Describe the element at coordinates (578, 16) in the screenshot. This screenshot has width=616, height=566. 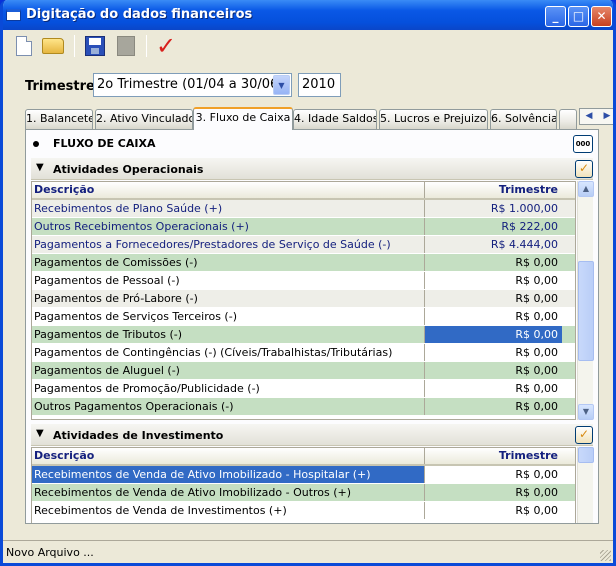
I see `maximize-button: □` at that location.